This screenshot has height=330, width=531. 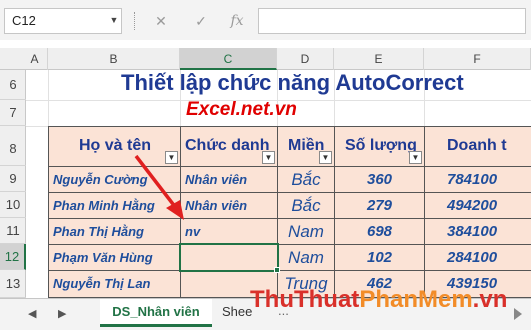 I want to click on tab-ds-nhan-vien: DS_Nhân viên, so click(x=156, y=313).